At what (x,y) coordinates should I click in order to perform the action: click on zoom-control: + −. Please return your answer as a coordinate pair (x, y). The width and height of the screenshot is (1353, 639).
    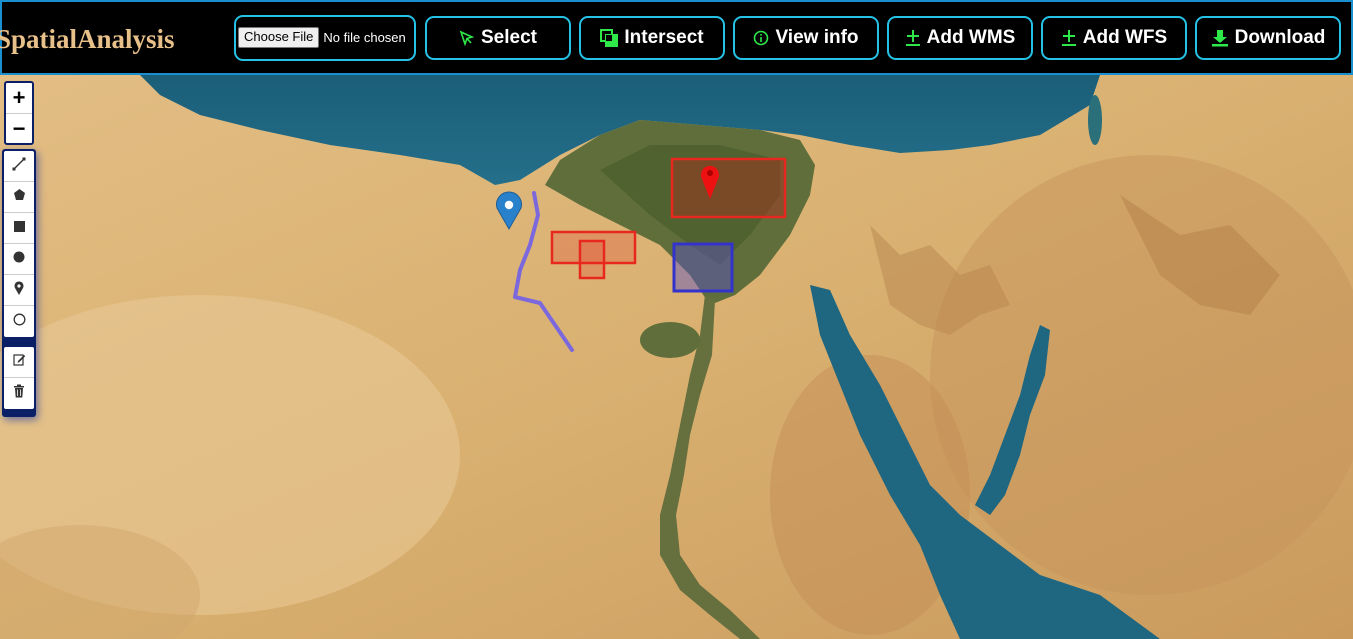
    Looking at the image, I should click on (19, 113).